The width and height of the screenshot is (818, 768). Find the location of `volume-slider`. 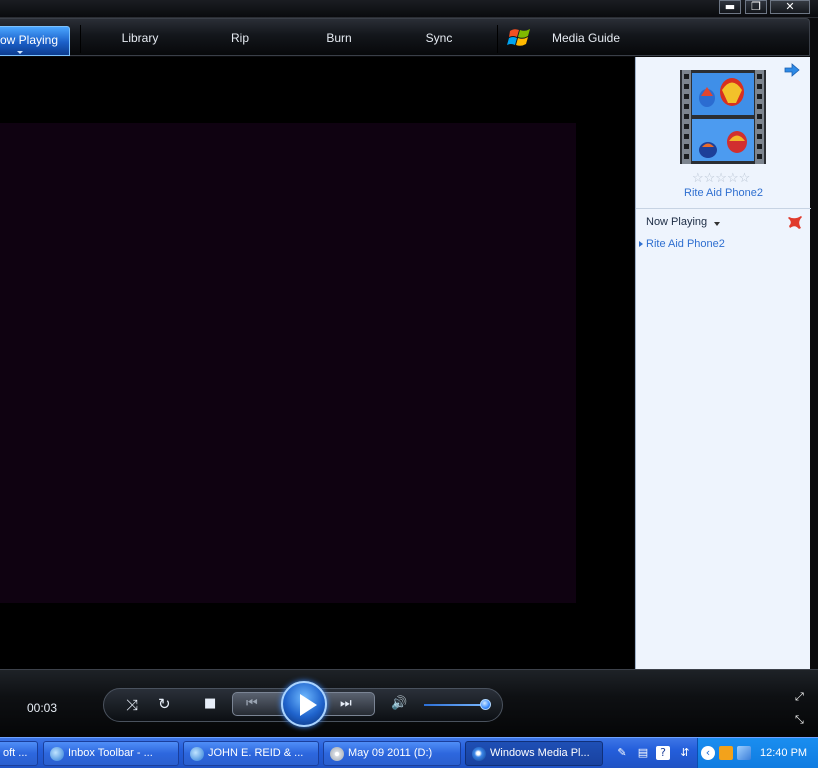

volume-slider is located at coordinates (455, 705).